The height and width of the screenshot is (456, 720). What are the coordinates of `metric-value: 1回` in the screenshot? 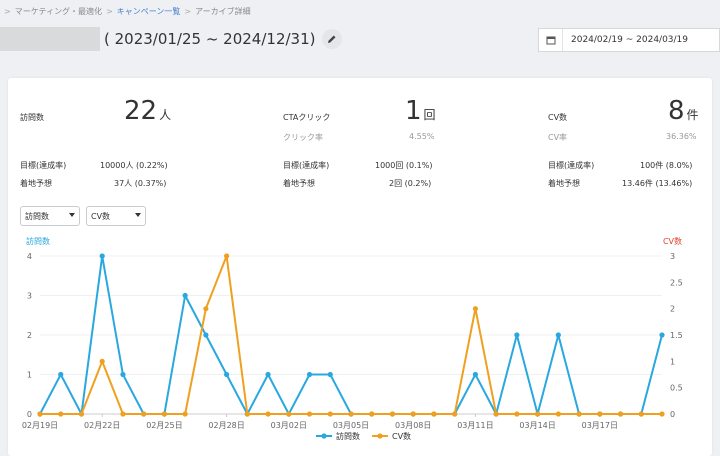 It's located at (420, 111).